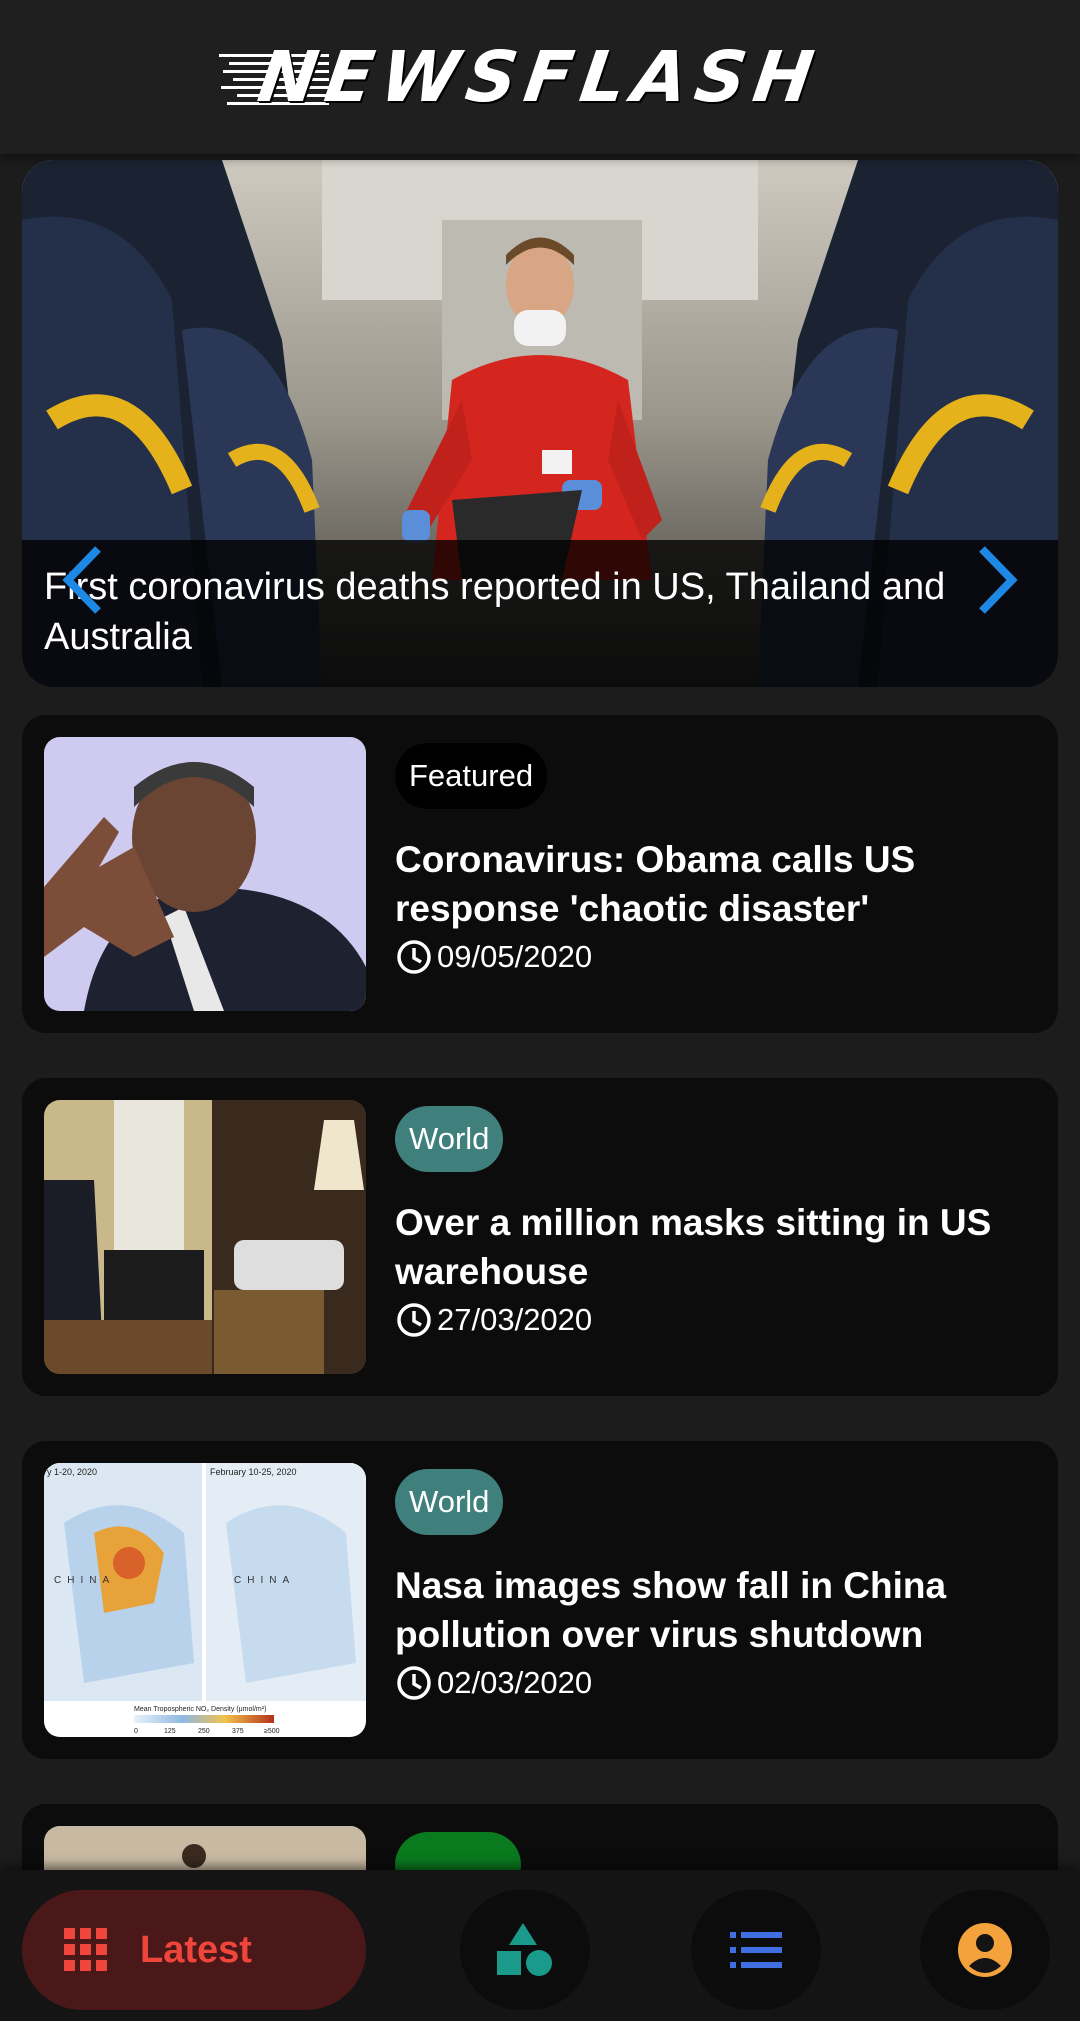 This screenshot has height=2021, width=1080. I want to click on shapes-icon, so click(524, 1949).